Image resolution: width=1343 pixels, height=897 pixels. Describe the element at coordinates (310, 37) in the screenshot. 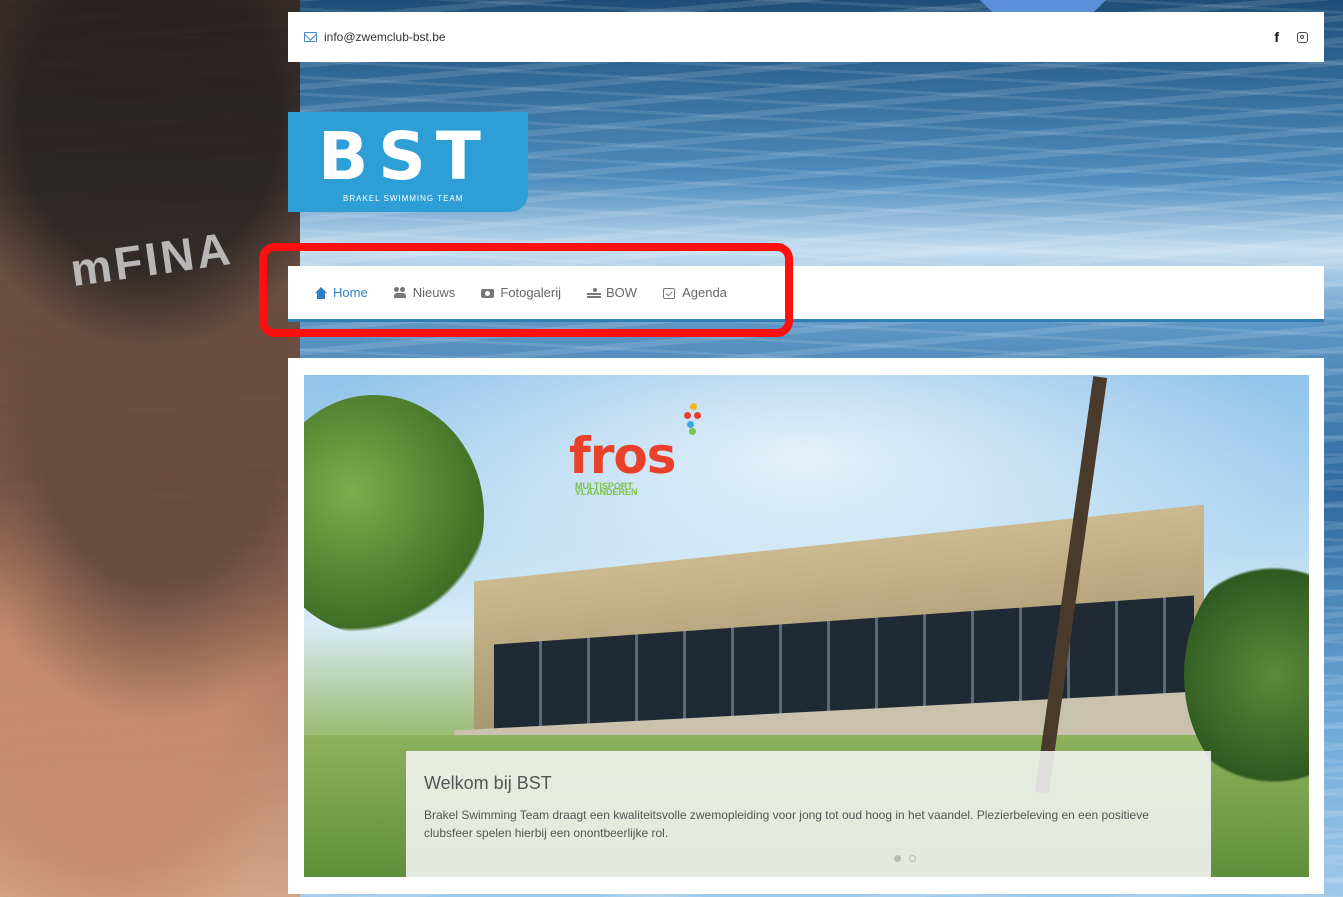

I see `envelope-icon` at that location.